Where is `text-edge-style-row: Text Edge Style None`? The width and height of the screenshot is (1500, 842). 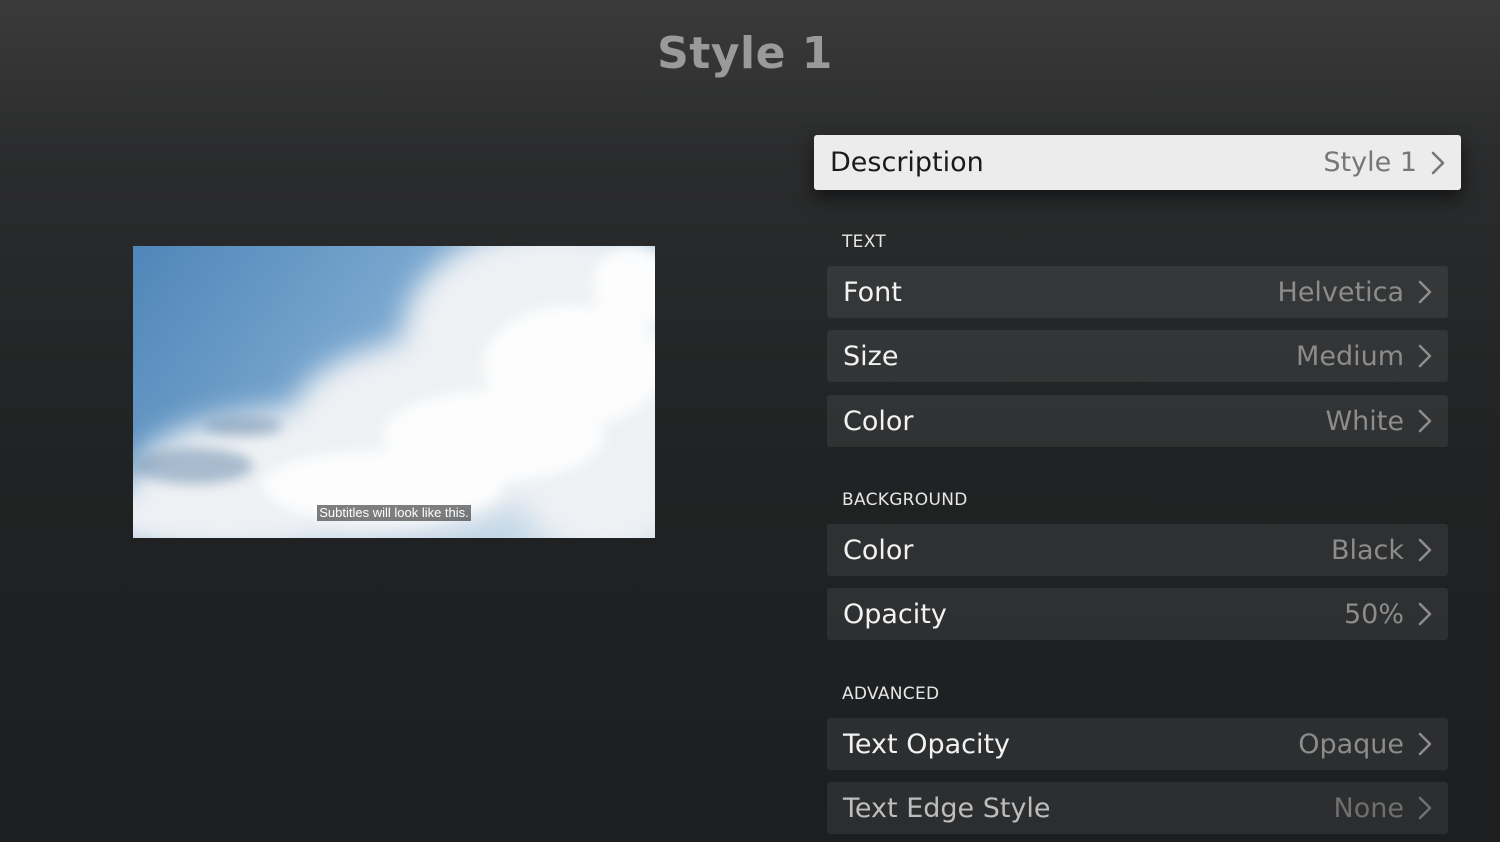 text-edge-style-row: Text Edge Style None is located at coordinates (1137, 808).